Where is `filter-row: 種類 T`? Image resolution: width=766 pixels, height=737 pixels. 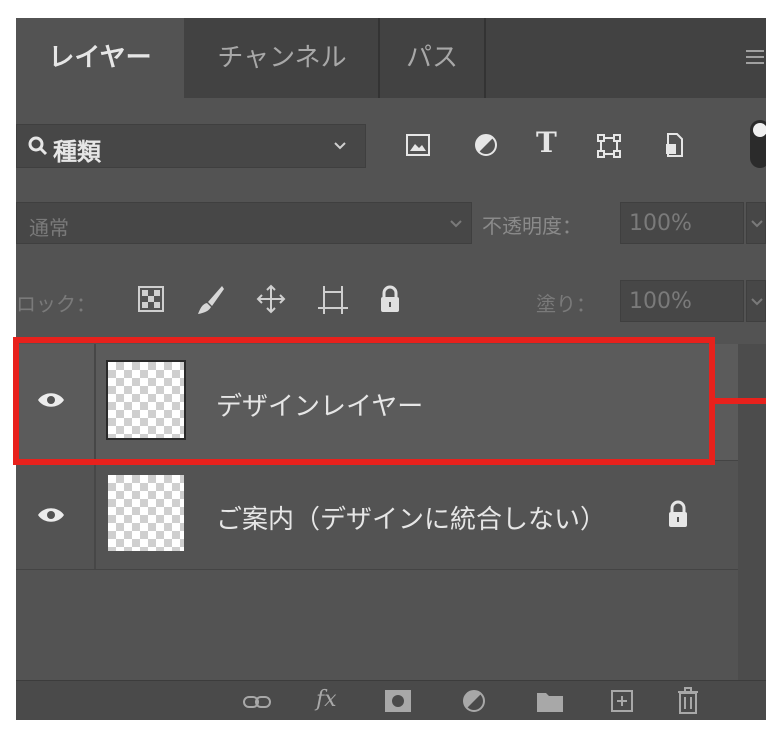 filter-row: 種類 T is located at coordinates (391, 146).